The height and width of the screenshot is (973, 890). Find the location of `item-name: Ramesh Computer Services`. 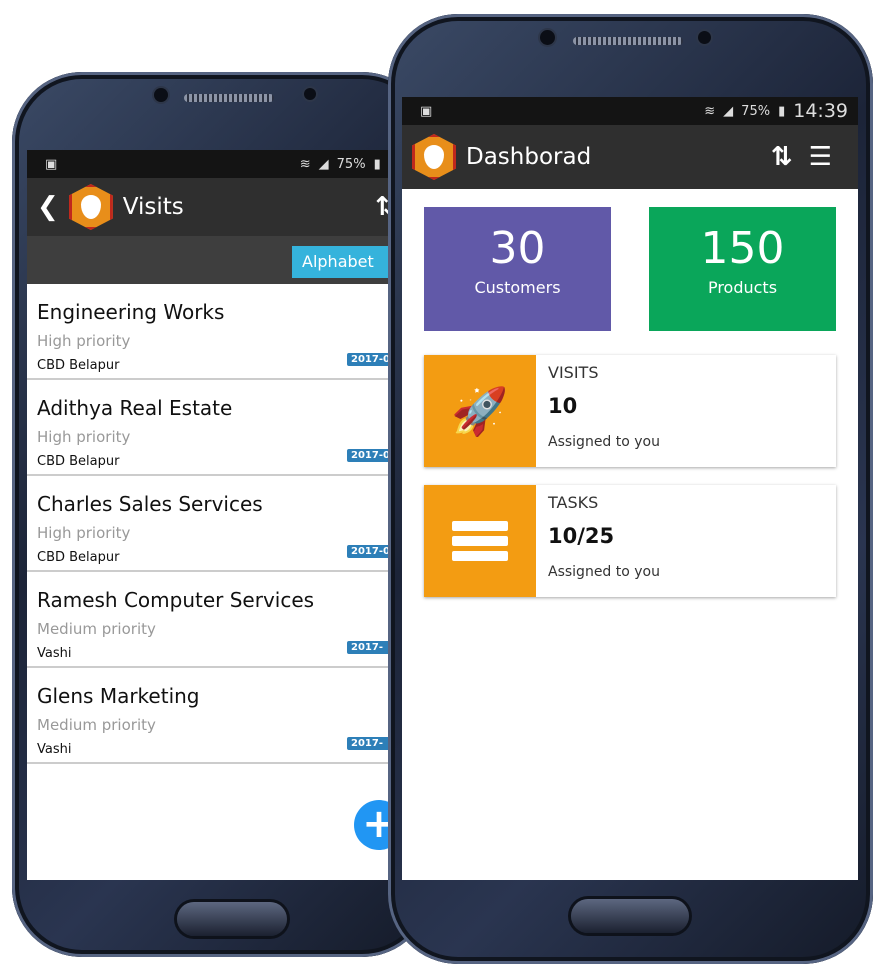

item-name: Ramesh Computer Services is located at coordinates (176, 600).